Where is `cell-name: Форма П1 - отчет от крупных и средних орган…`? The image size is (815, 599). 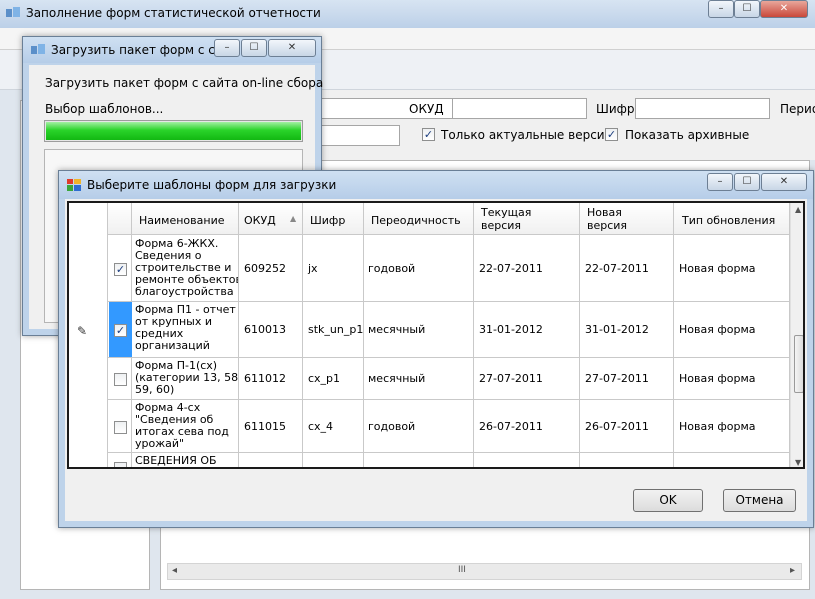
cell-name: Форма П1 - отчет от крупных и средних орган… is located at coordinates (185, 328).